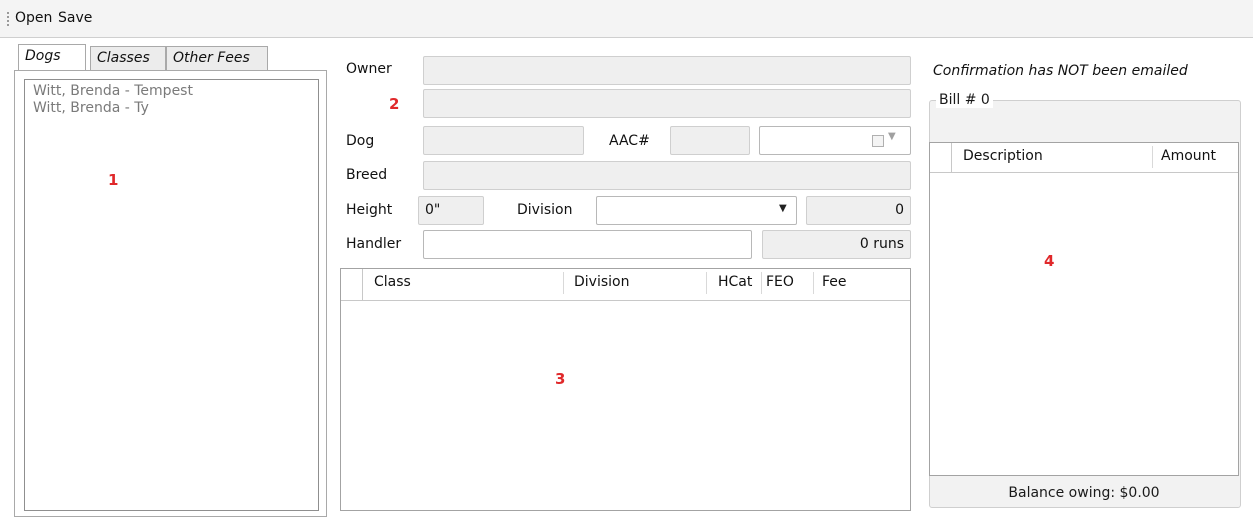 The height and width of the screenshot is (521, 1253). Describe the element at coordinates (780, 282) in the screenshot. I see `column-feo: FEO` at that location.